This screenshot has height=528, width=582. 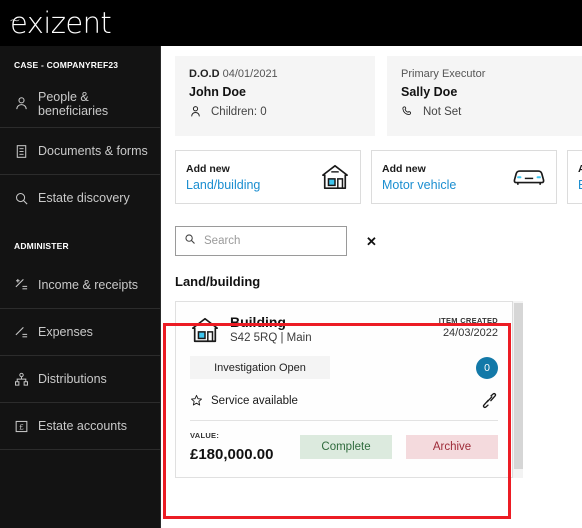 What do you see at coordinates (452, 447) in the screenshot?
I see `archive-button: Archive` at bounding box center [452, 447].